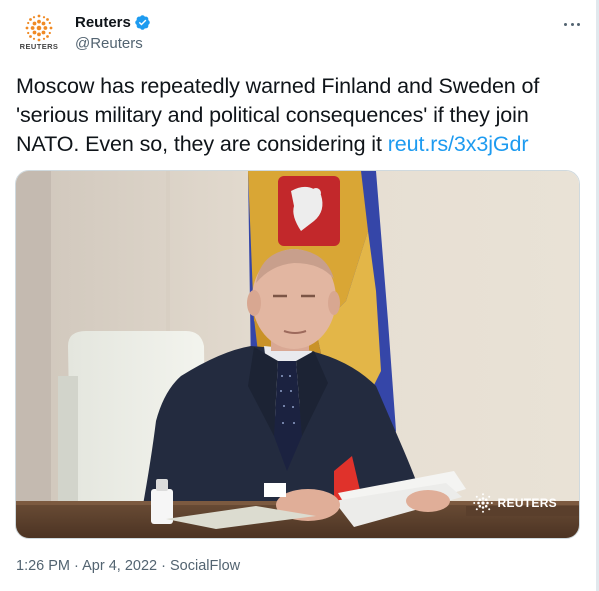 This screenshot has height=591, width=599. Describe the element at coordinates (39, 46) in the screenshot. I see `avatar-wordmark: REUTERS` at that location.